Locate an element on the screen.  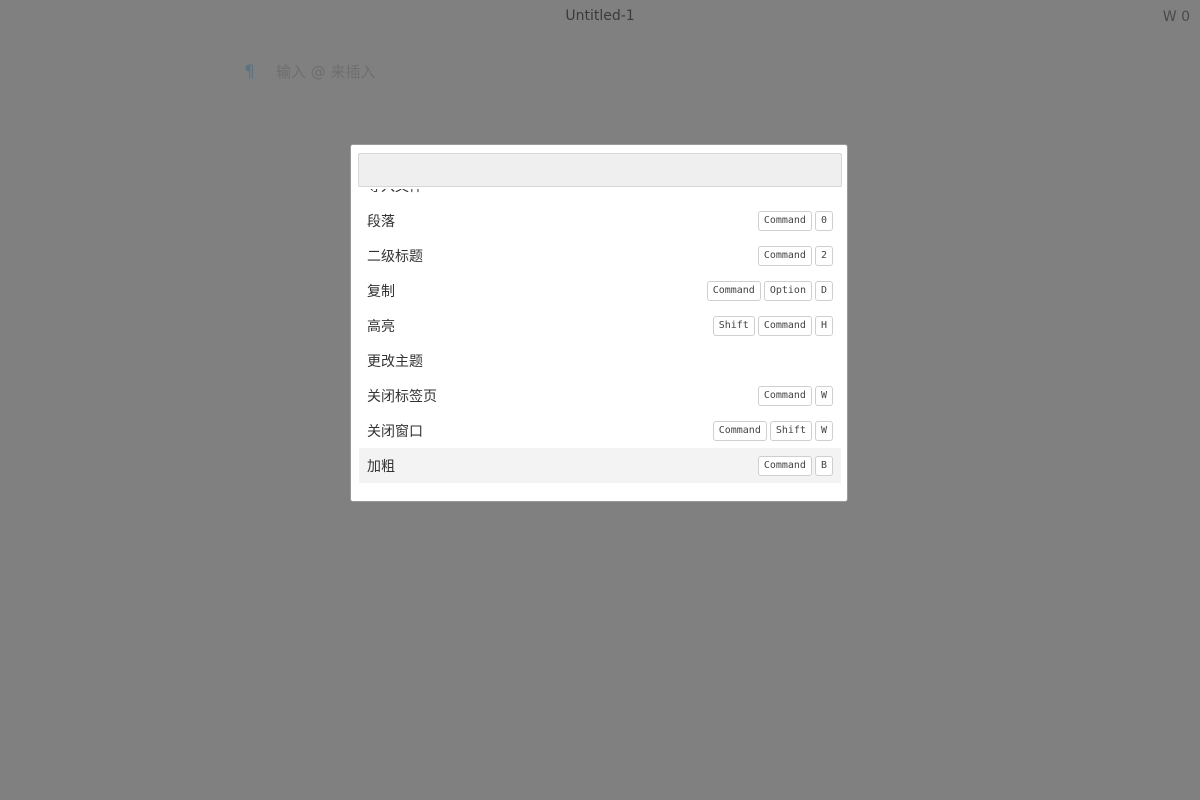
command-item-label: 段落 is located at coordinates (381, 221).